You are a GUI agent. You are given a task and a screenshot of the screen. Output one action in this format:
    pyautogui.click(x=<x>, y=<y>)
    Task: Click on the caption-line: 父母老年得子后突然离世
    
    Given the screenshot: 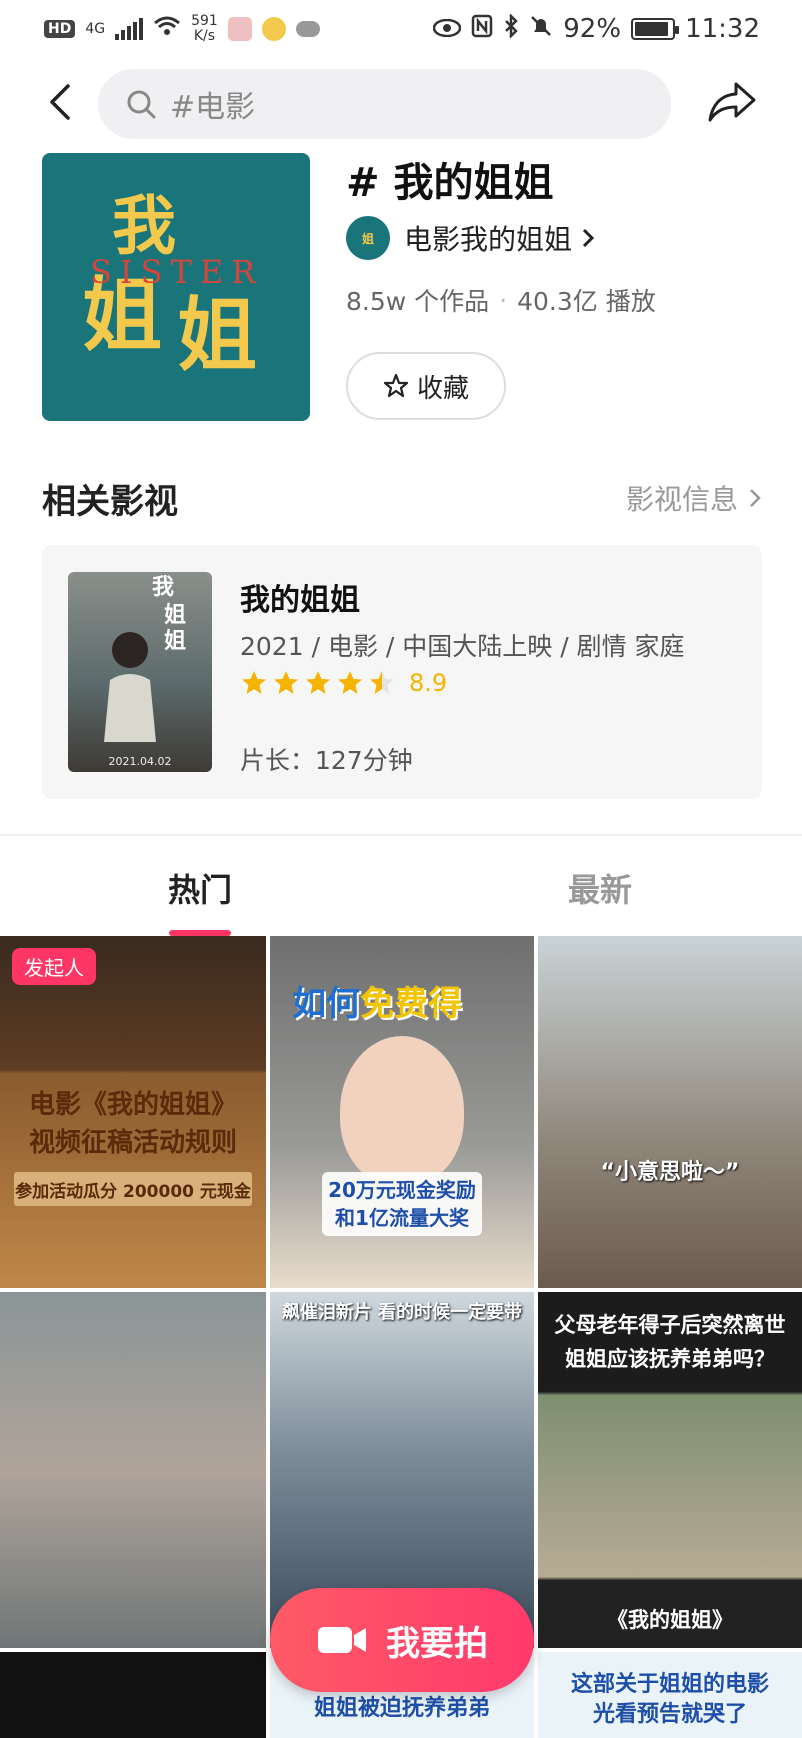 What is the action you would take?
    pyautogui.click(x=670, y=1325)
    